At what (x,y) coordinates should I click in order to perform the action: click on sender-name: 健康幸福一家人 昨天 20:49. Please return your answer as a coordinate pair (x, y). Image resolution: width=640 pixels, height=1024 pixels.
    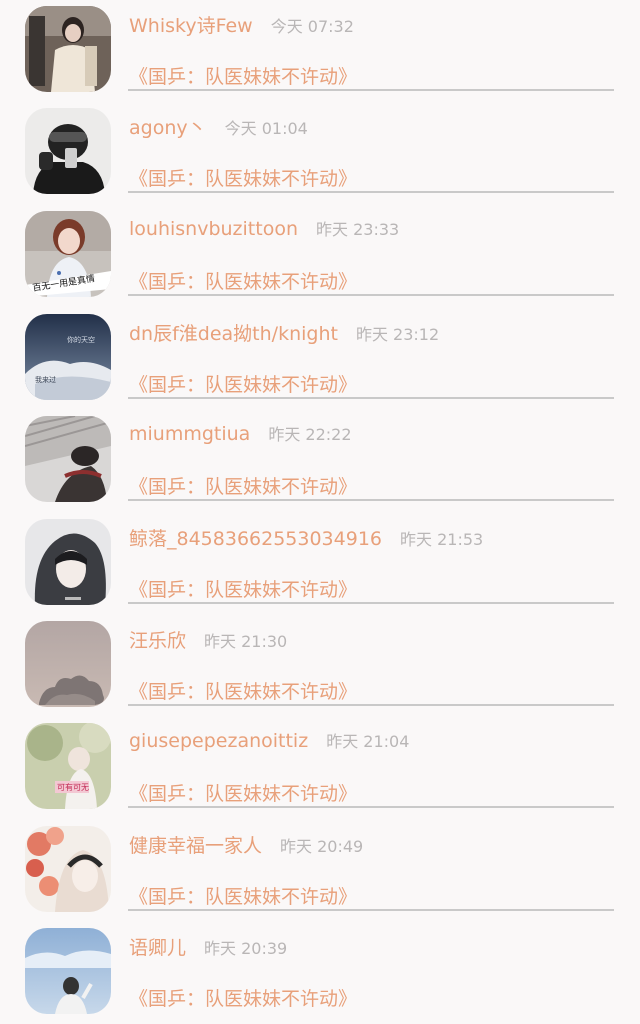
    Looking at the image, I should click on (246, 844).